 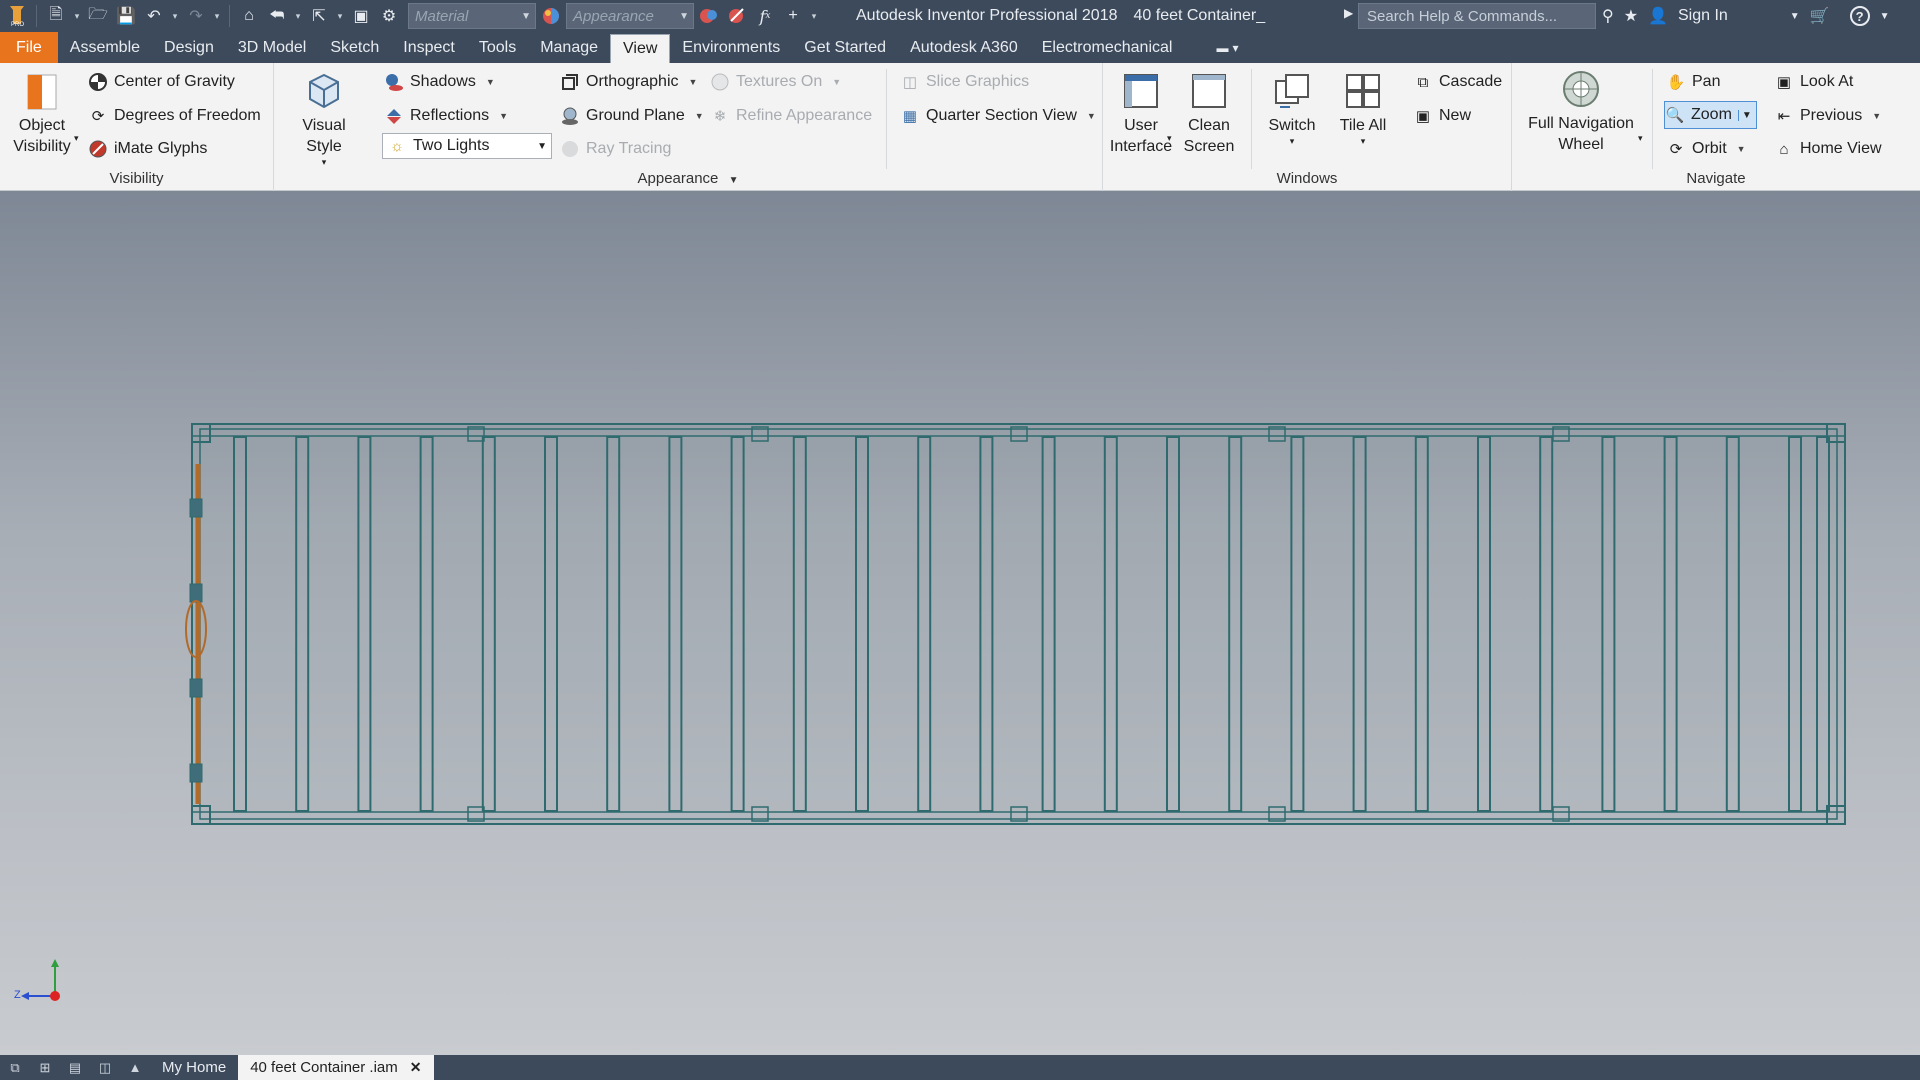 What do you see at coordinates (105, 47) in the screenshot?
I see `tab-assemble: Assemble` at bounding box center [105, 47].